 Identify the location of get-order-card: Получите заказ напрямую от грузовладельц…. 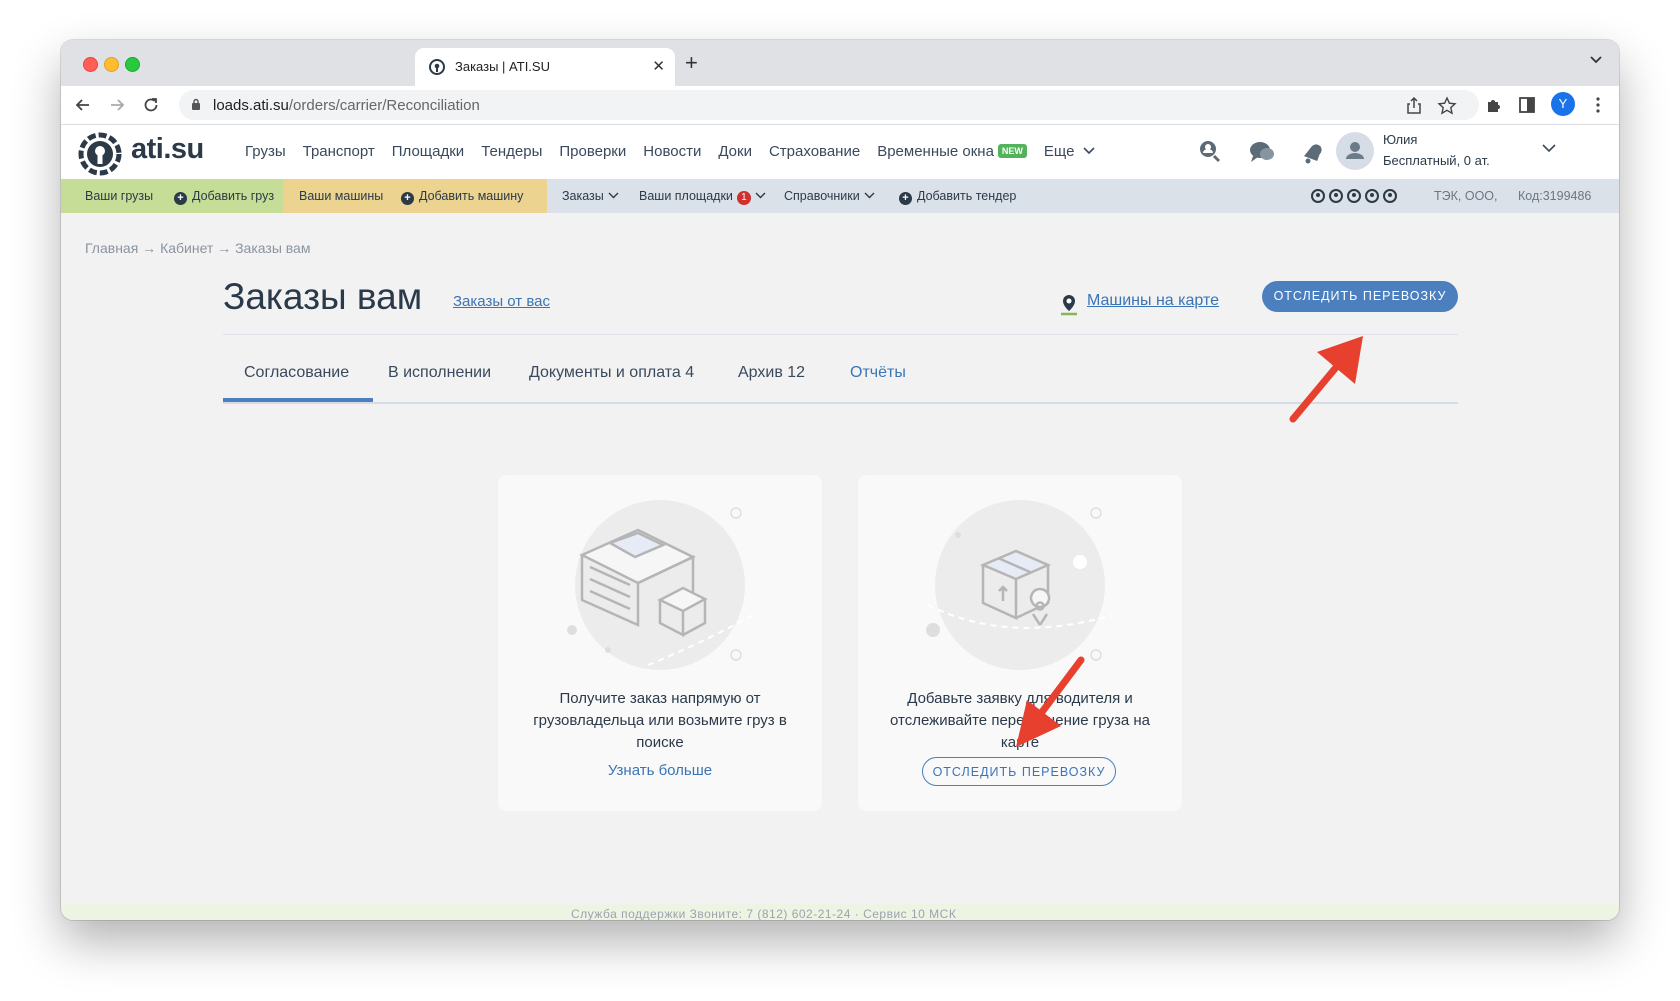
(660, 643).